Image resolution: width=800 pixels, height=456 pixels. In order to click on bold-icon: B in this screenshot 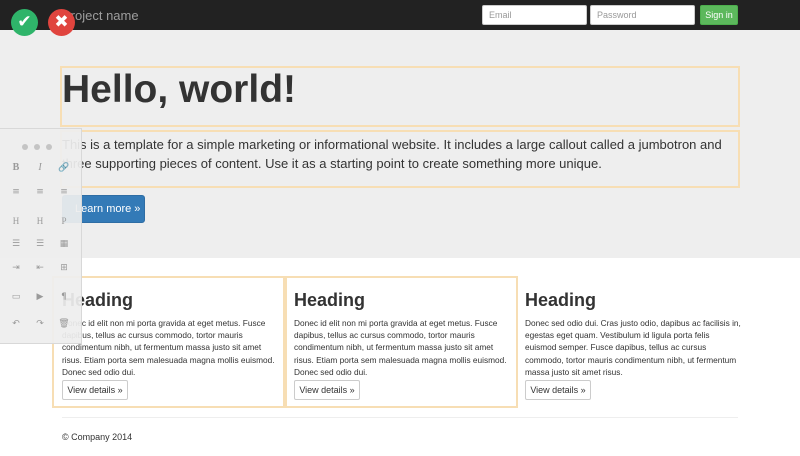, I will do `click(16, 168)`.